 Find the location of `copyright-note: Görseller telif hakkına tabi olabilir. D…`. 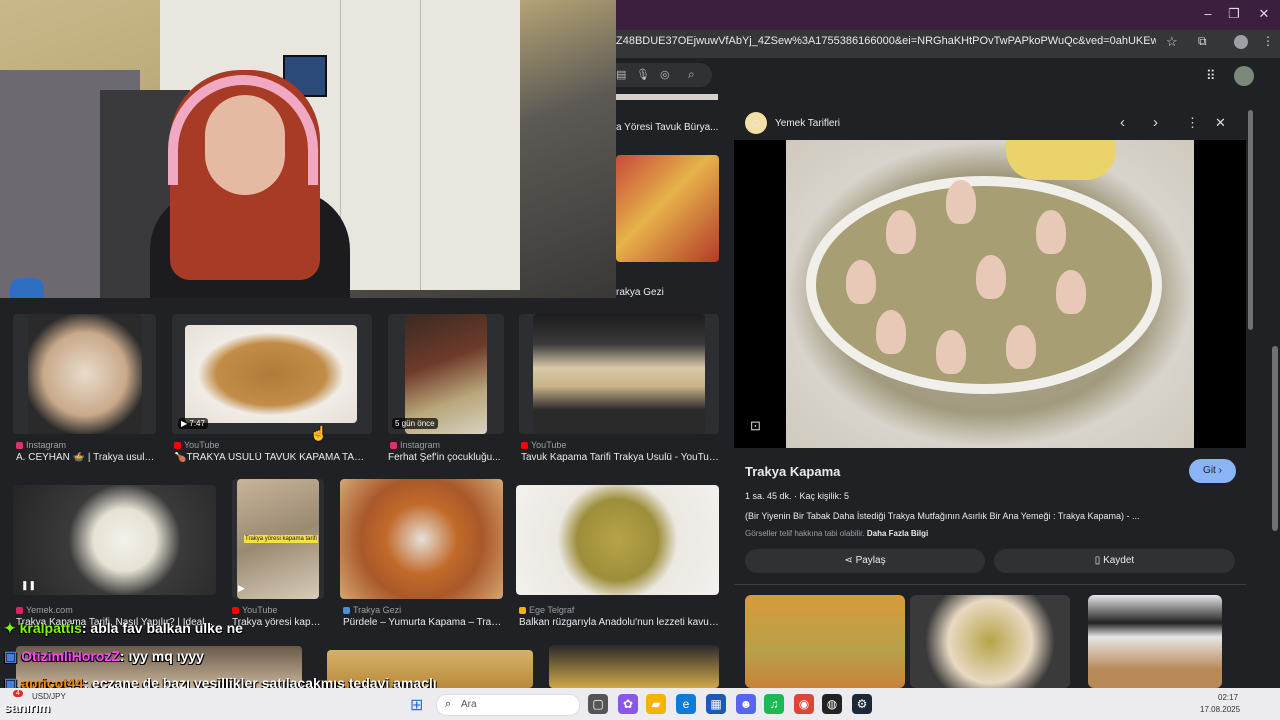

copyright-note: Görseller telif hakkına tabi olabilir. D… is located at coordinates (837, 533).